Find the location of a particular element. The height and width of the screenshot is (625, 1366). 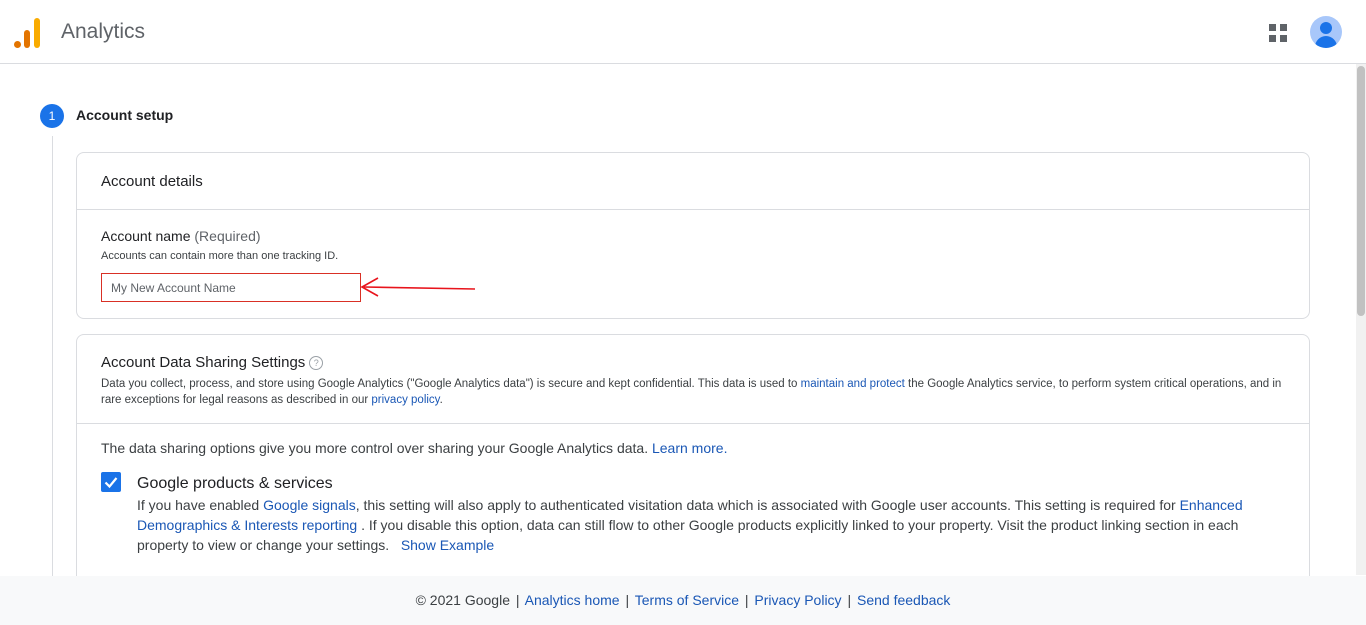

footer-analytics-home-link: Analytics home is located at coordinates (572, 600).